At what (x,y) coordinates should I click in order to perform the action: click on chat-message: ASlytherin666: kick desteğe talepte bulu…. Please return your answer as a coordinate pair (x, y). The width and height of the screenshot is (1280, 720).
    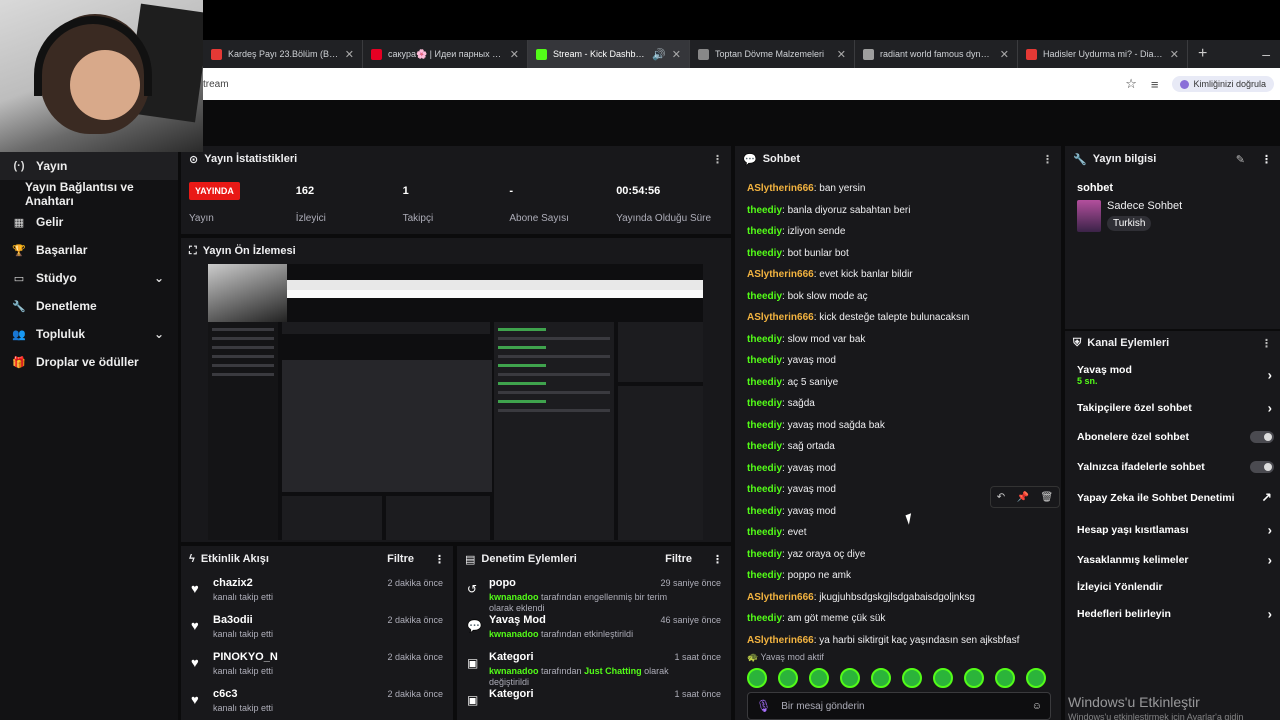
    Looking at the image, I should click on (898, 318).